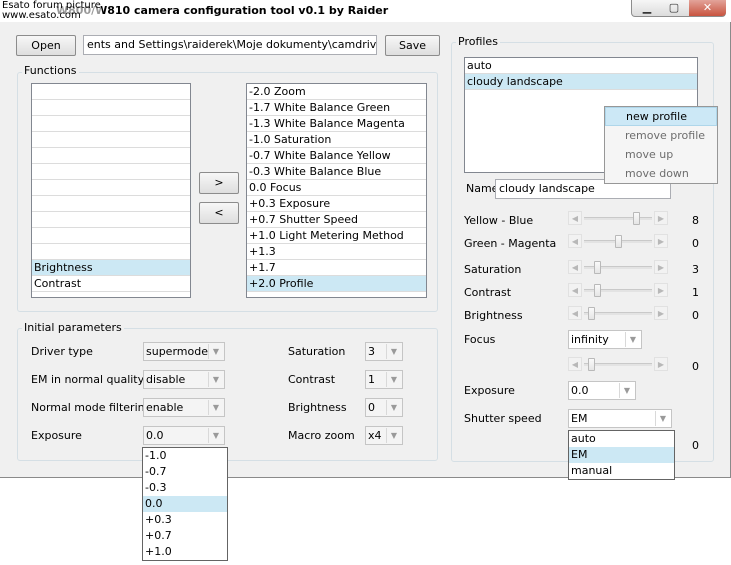  What do you see at coordinates (336, 220) in the screenshot?
I see `assigned-function-item: +0.7 Shutter Speed` at bounding box center [336, 220].